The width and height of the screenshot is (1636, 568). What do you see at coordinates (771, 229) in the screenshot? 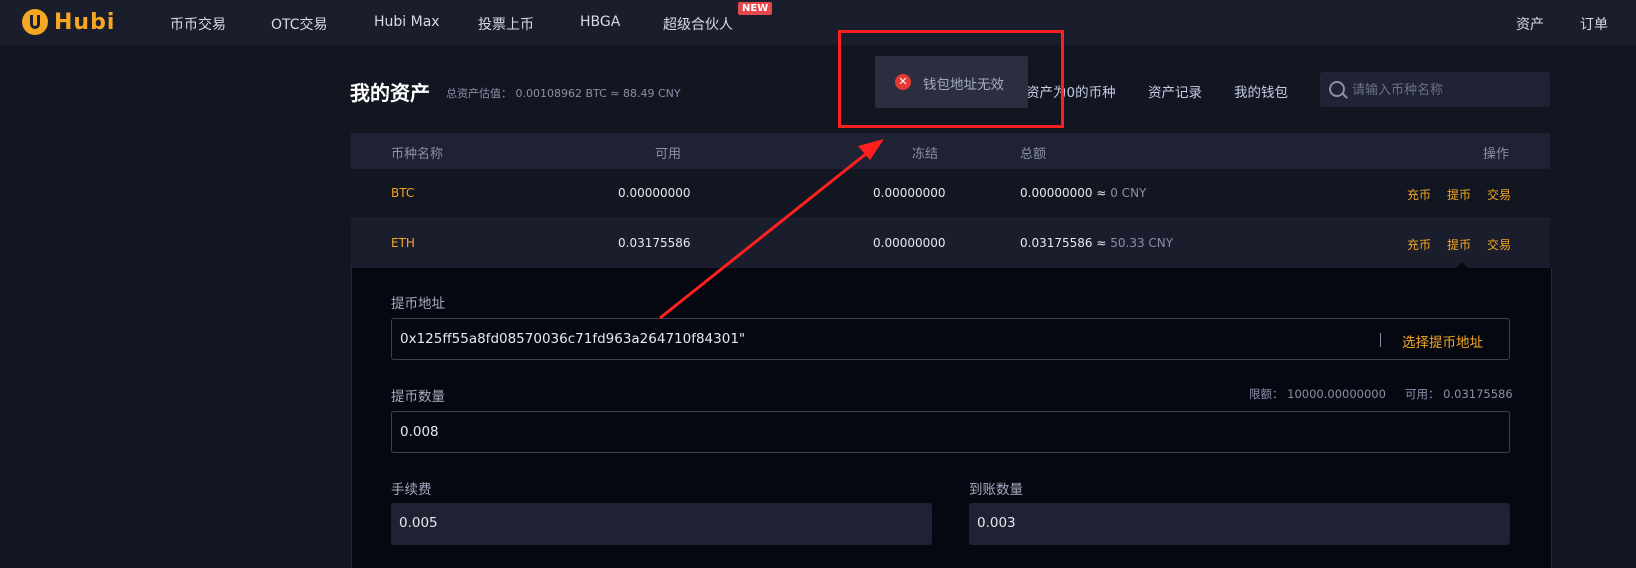
I see `annotation-arrow` at bounding box center [771, 229].